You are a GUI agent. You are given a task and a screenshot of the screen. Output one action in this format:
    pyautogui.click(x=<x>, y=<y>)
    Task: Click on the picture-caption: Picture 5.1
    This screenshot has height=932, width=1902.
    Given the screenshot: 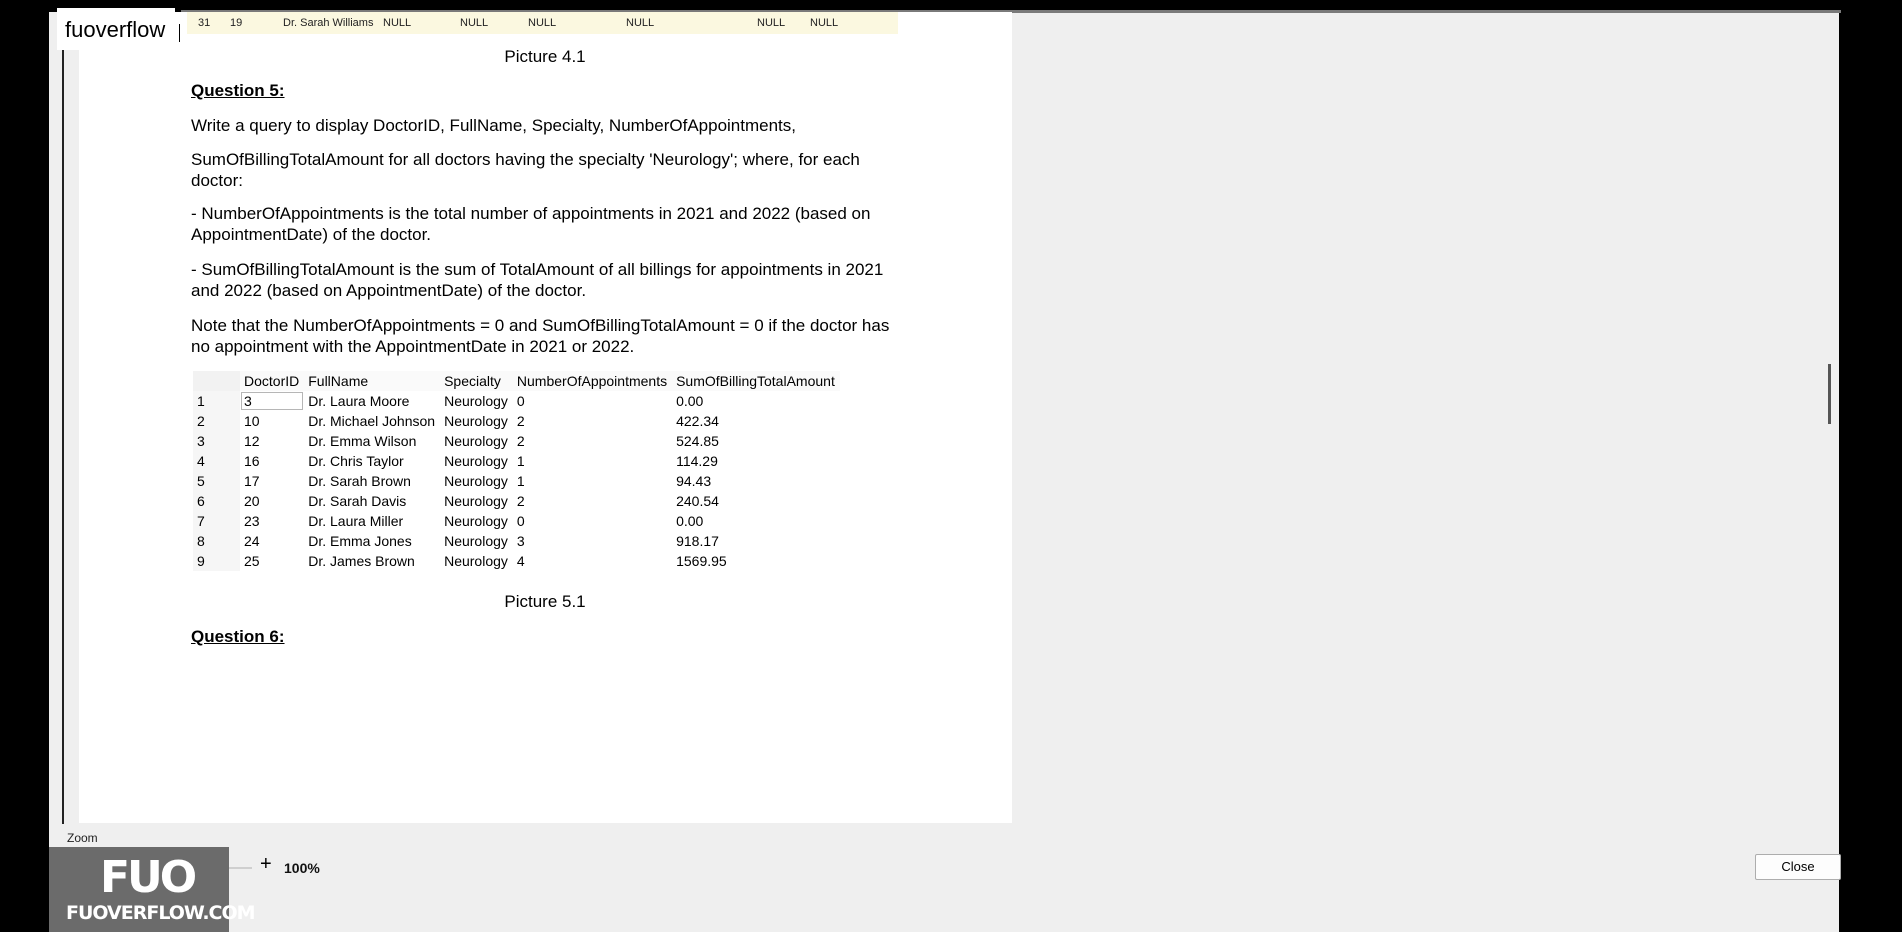 What is the action you would take?
    pyautogui.click(x=545, y=601)
    